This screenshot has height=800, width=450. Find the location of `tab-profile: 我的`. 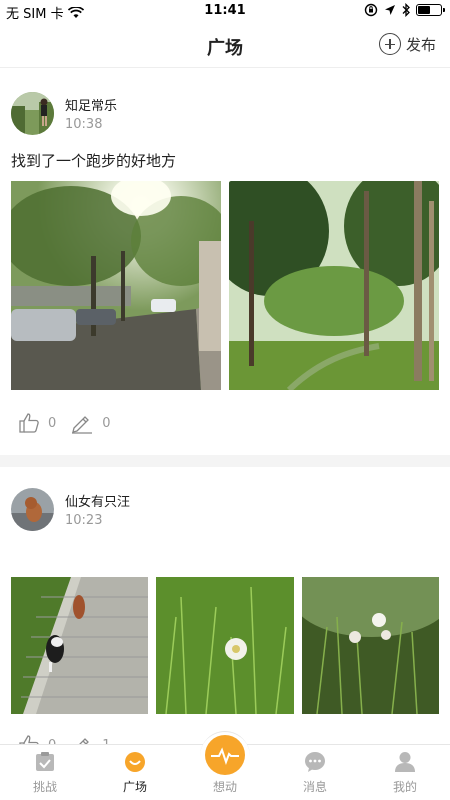

tab-profile: 我的 is located at coordinates (405, 772).